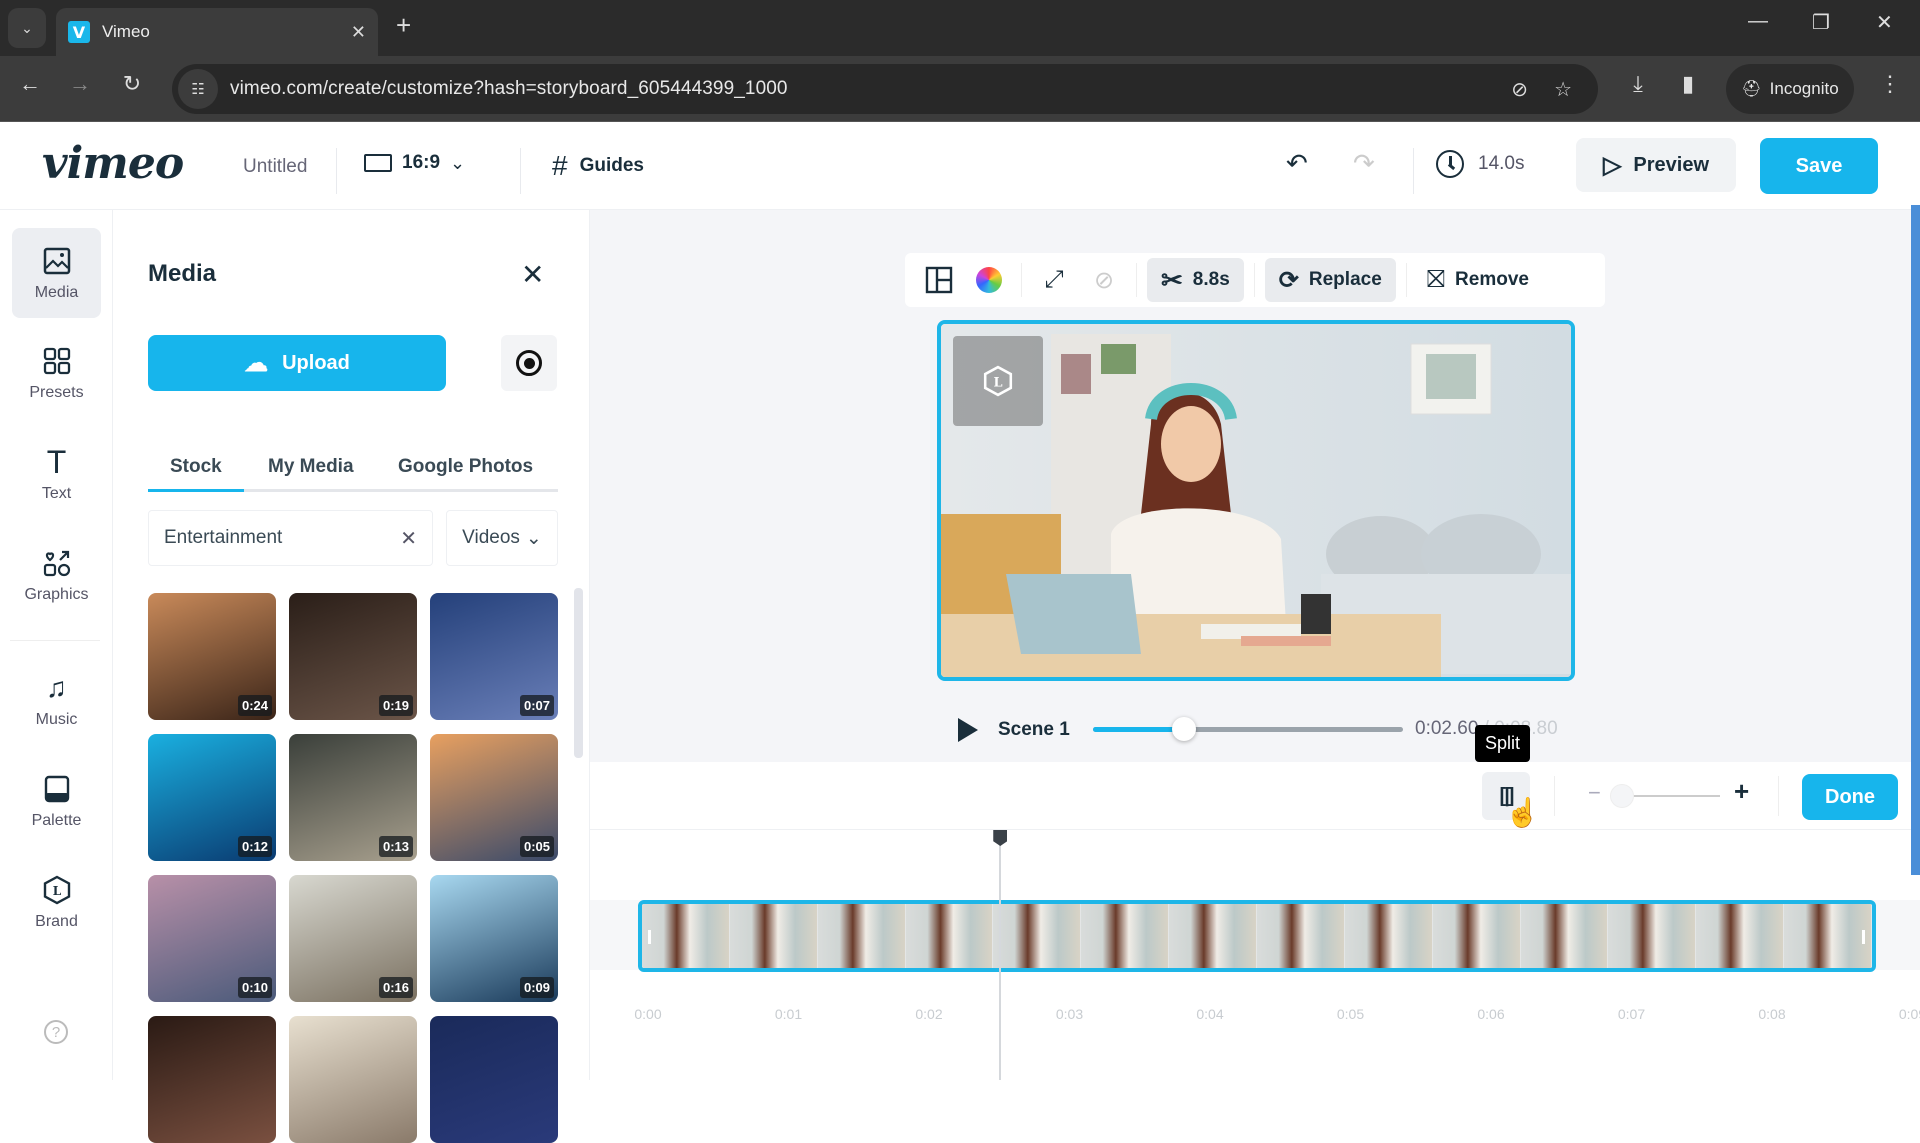 Image resolution: width=1920 pixels, height=1143 pixels. I want to click on vimeo-logo: vimeo, so click(113, 163).